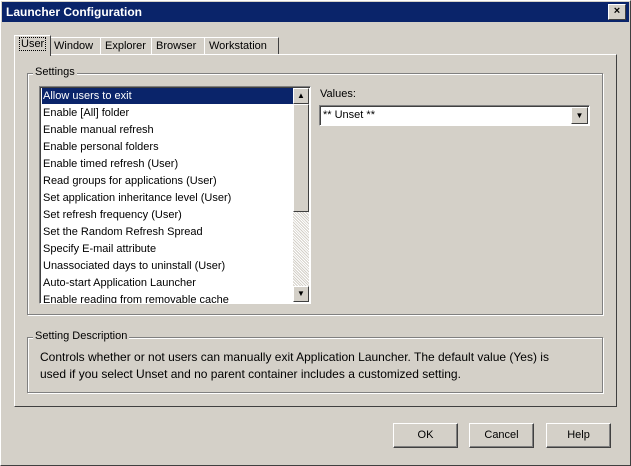 The image size is (631, 466). What do you see at coordinates (501, 435) in the screenshot?
I see `cancel-button: Cancel` at bounding box center [501, 435].